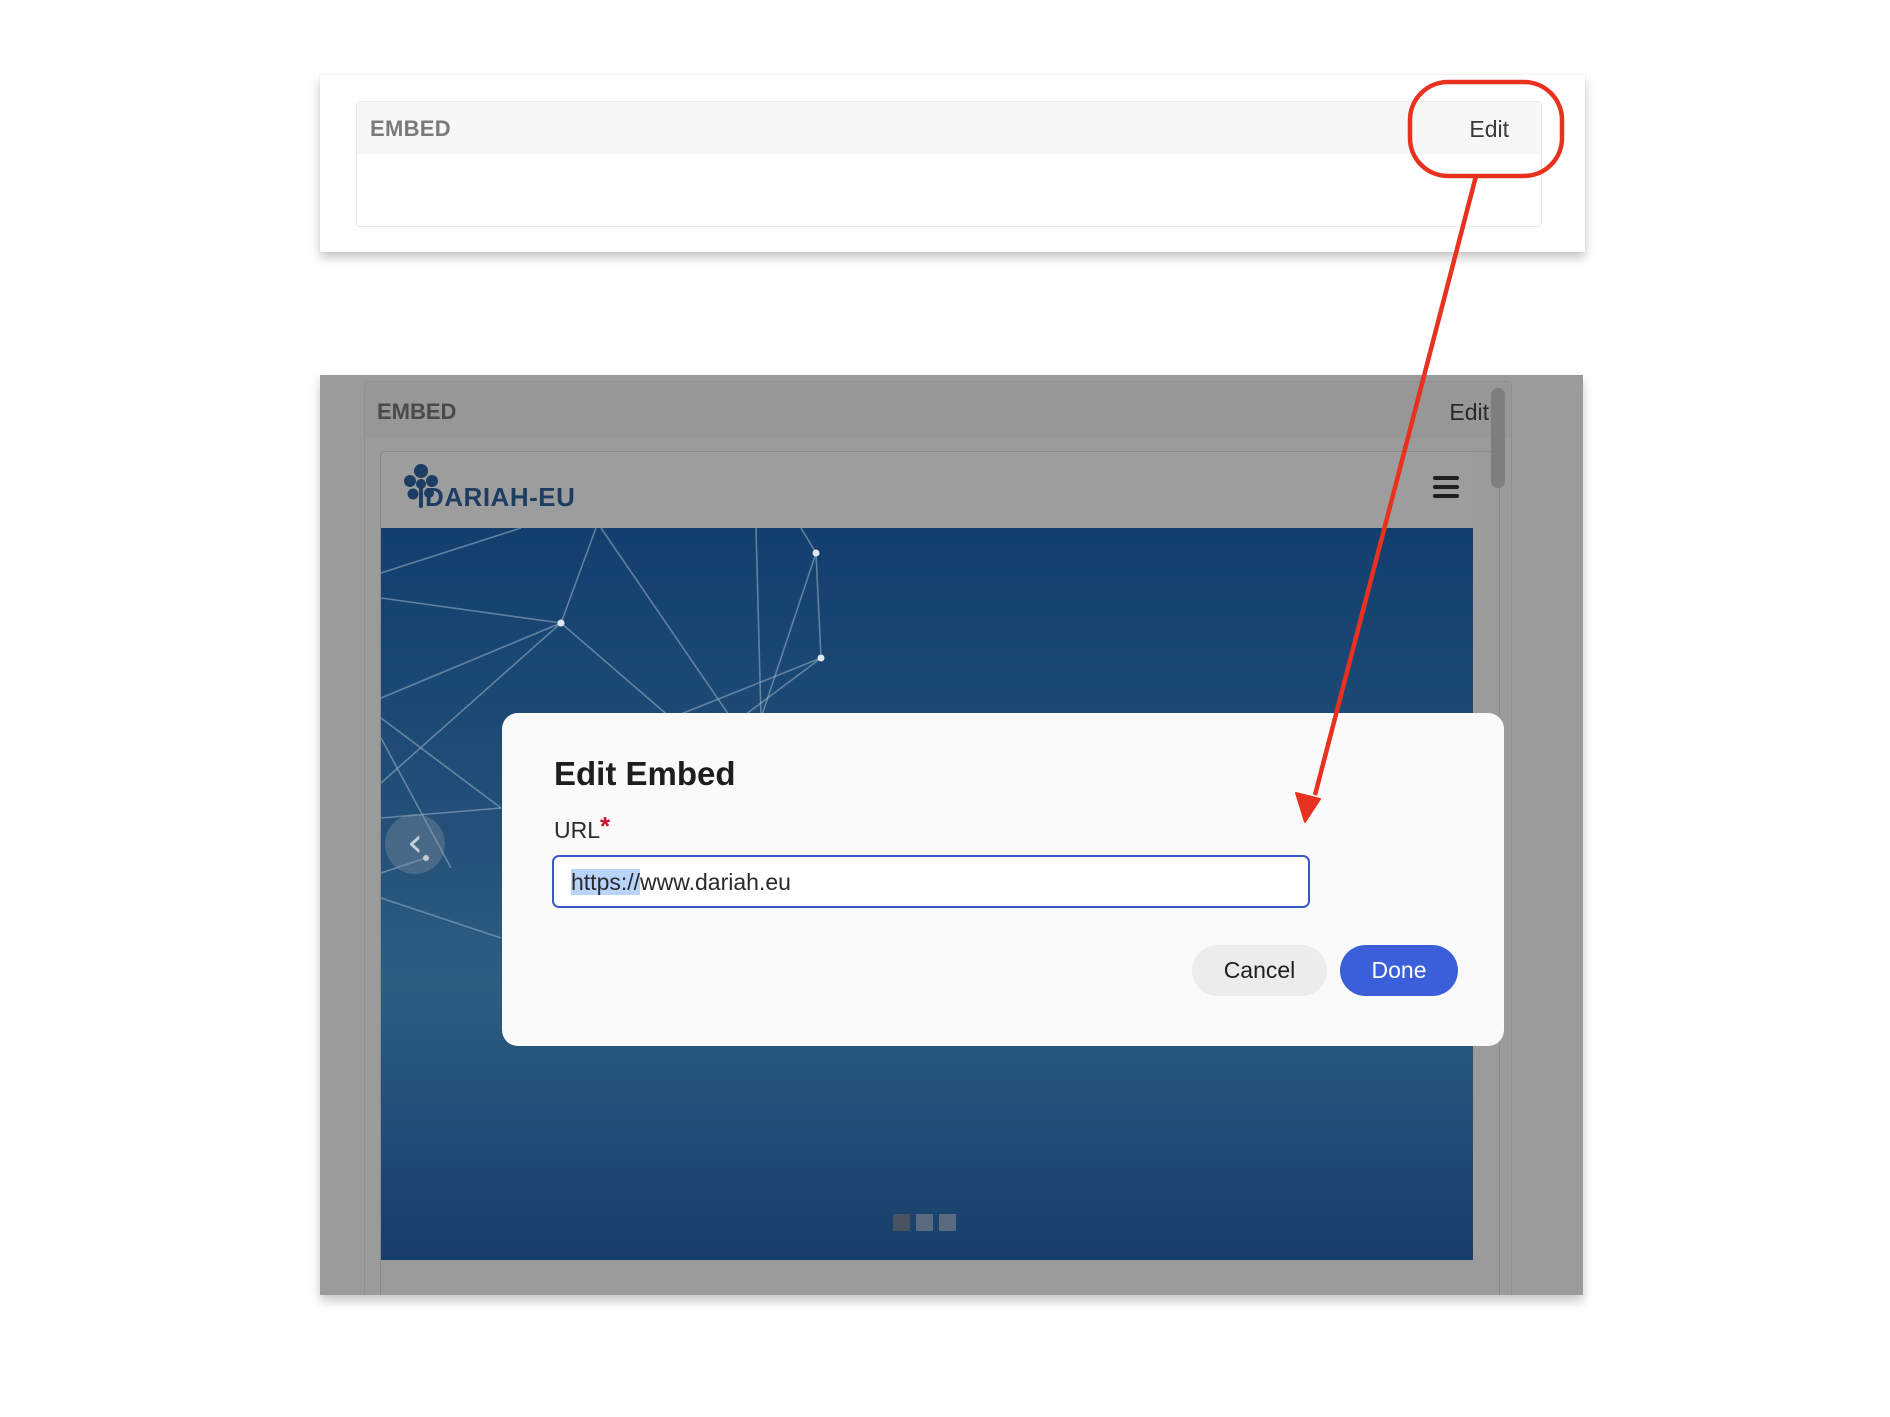 The width and height of the screenshot is (1890, 1417). Describe the element at coordinates (645, 773) in the screenshot. I see `dialog-title: Edit Embed` at that location.